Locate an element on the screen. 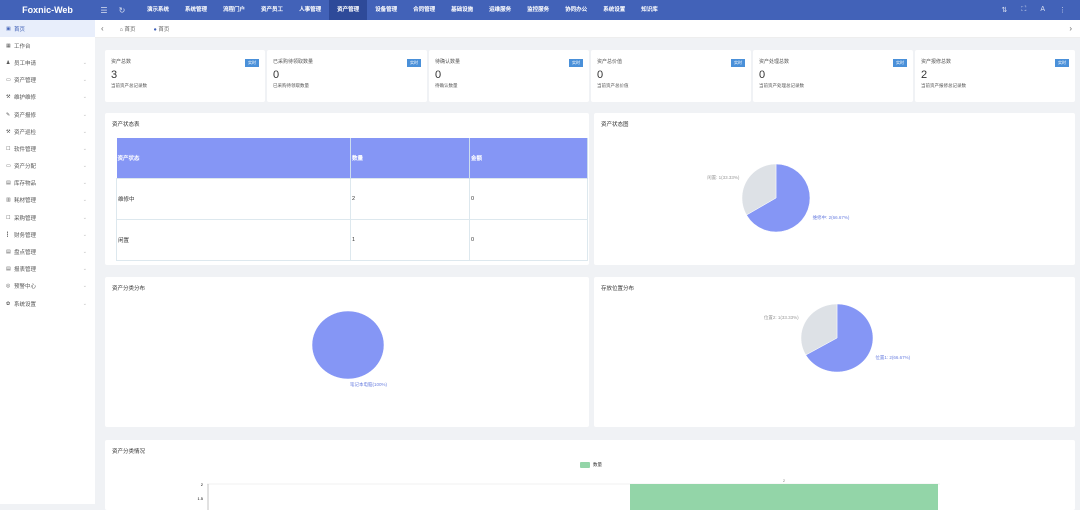  top-menu-item: 合同管理 is located at coordinates (424, 10).